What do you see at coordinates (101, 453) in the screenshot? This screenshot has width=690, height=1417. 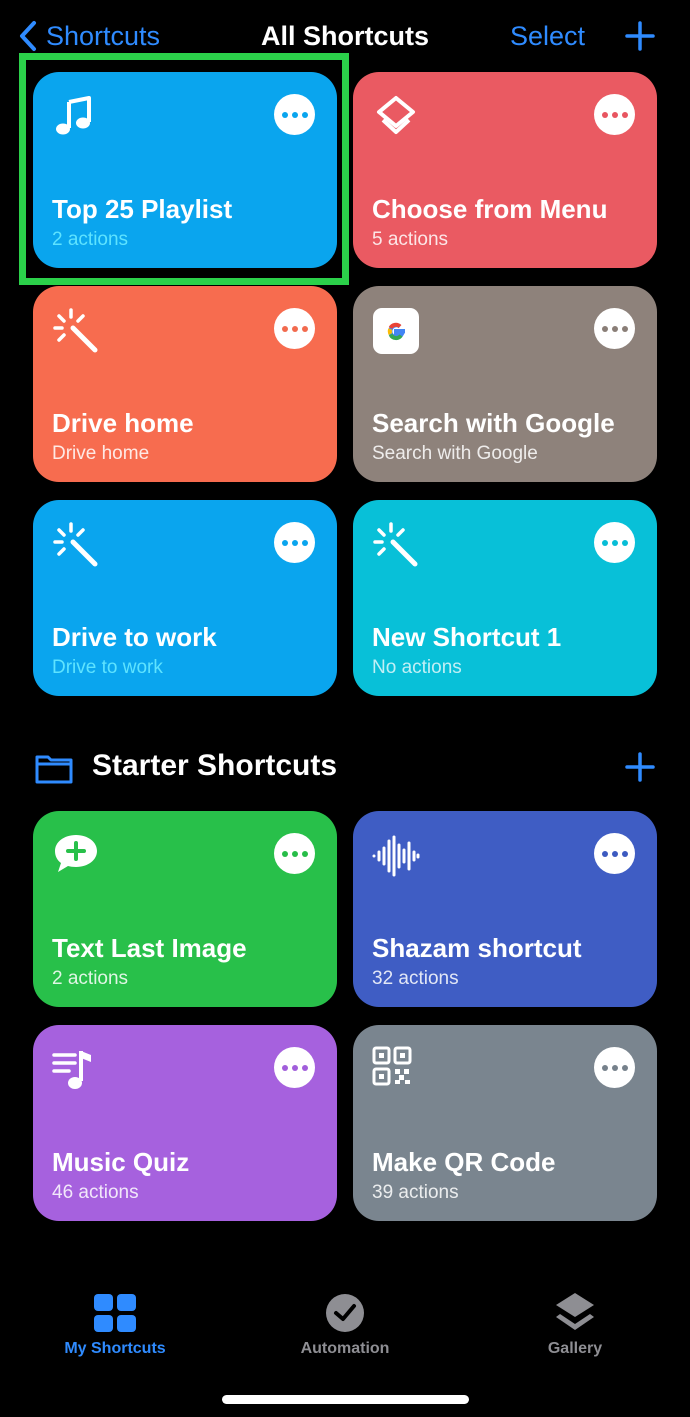 I see `shortcut-subtitle: Drive home` at bounding box center [101, 453].